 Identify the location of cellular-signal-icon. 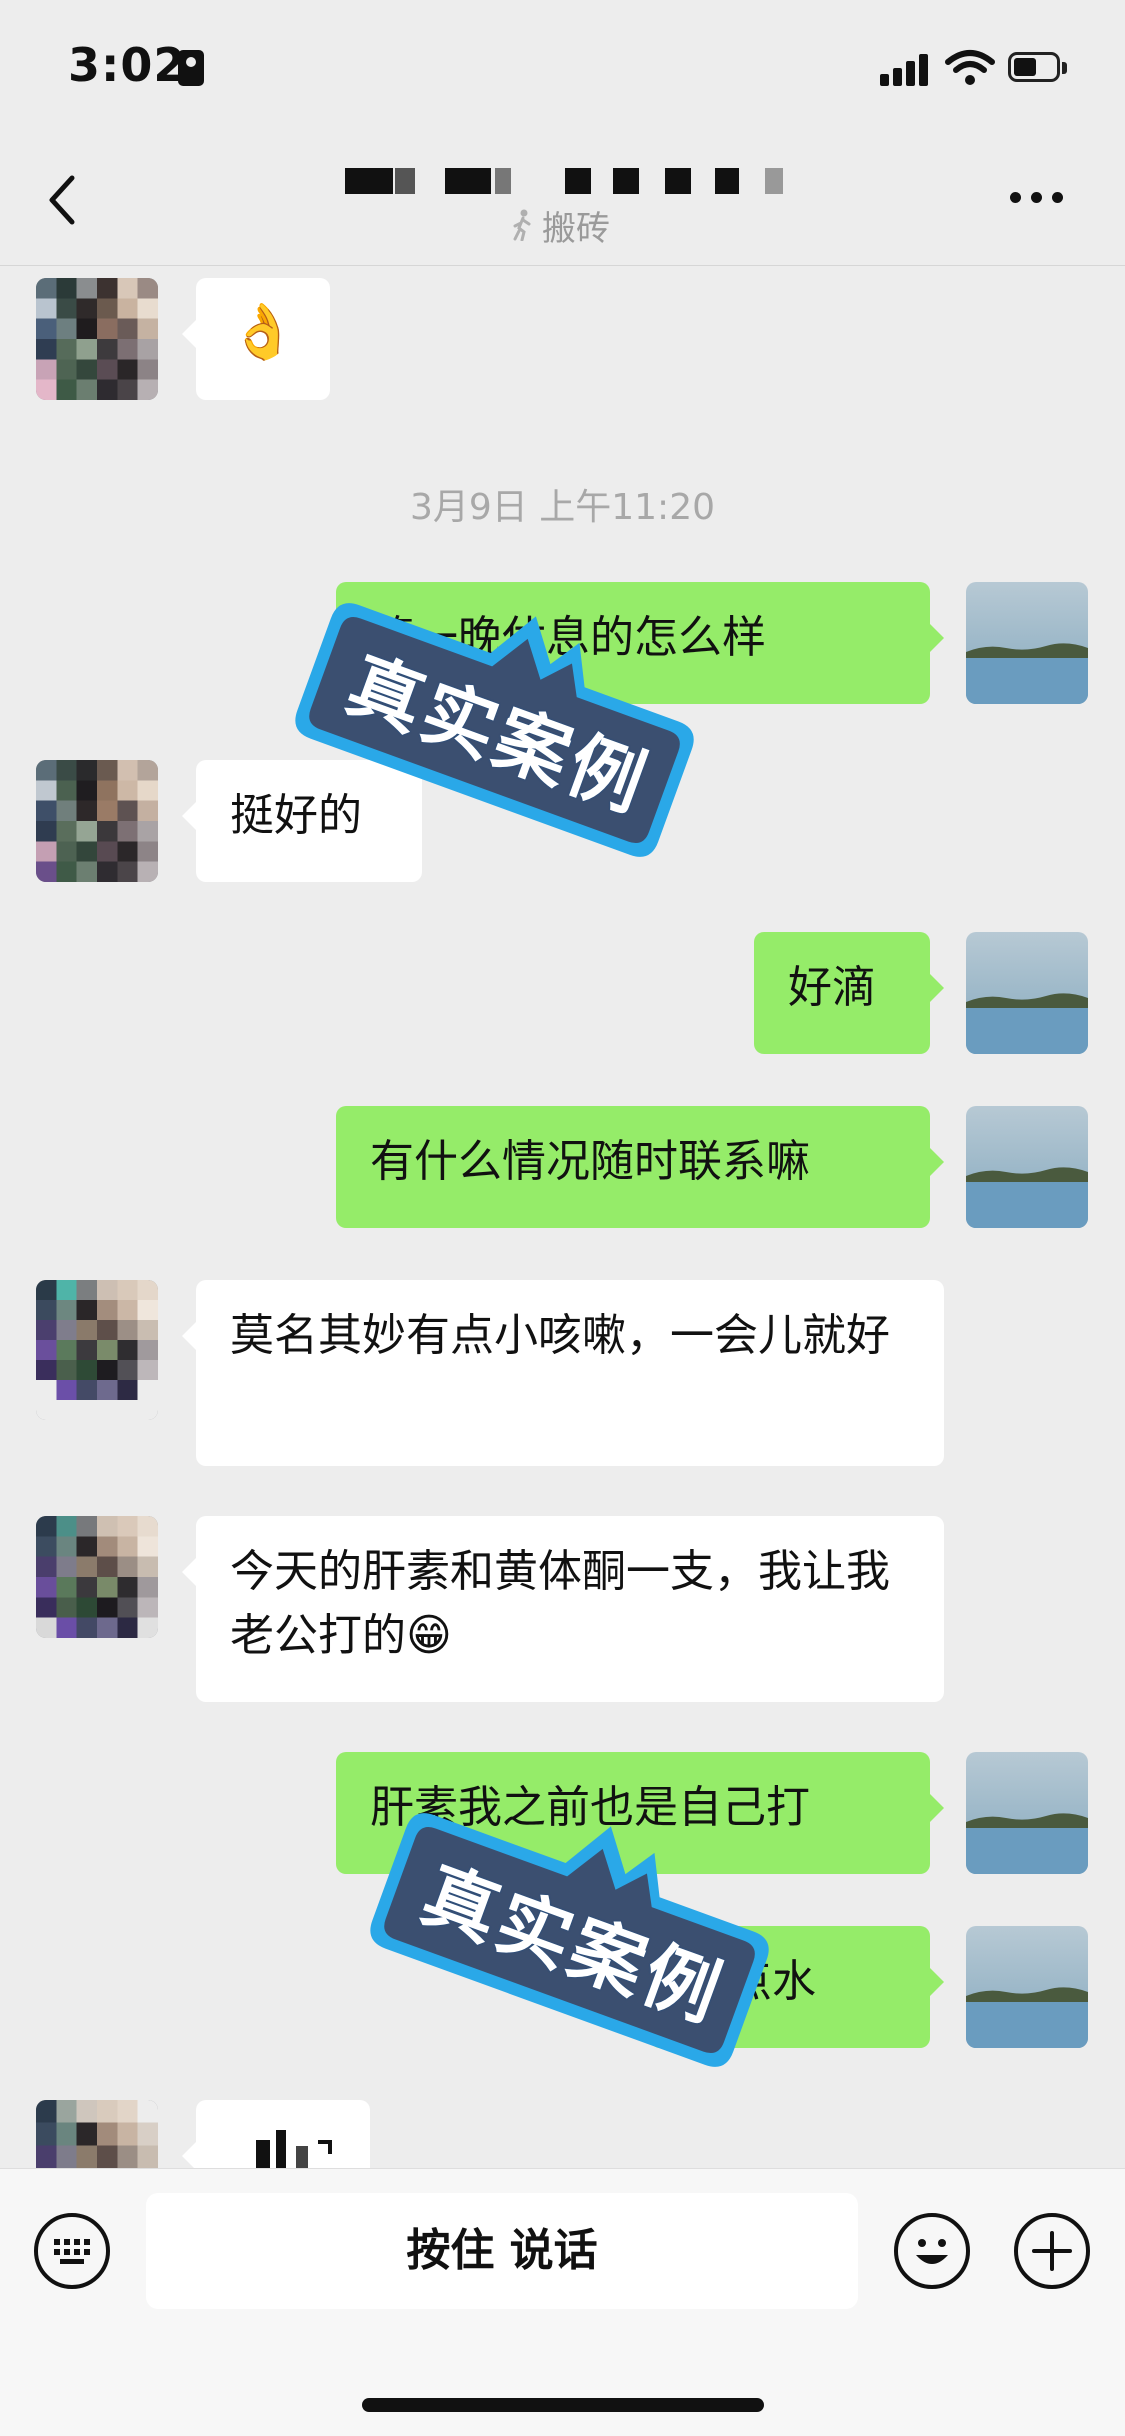
(905, 69).